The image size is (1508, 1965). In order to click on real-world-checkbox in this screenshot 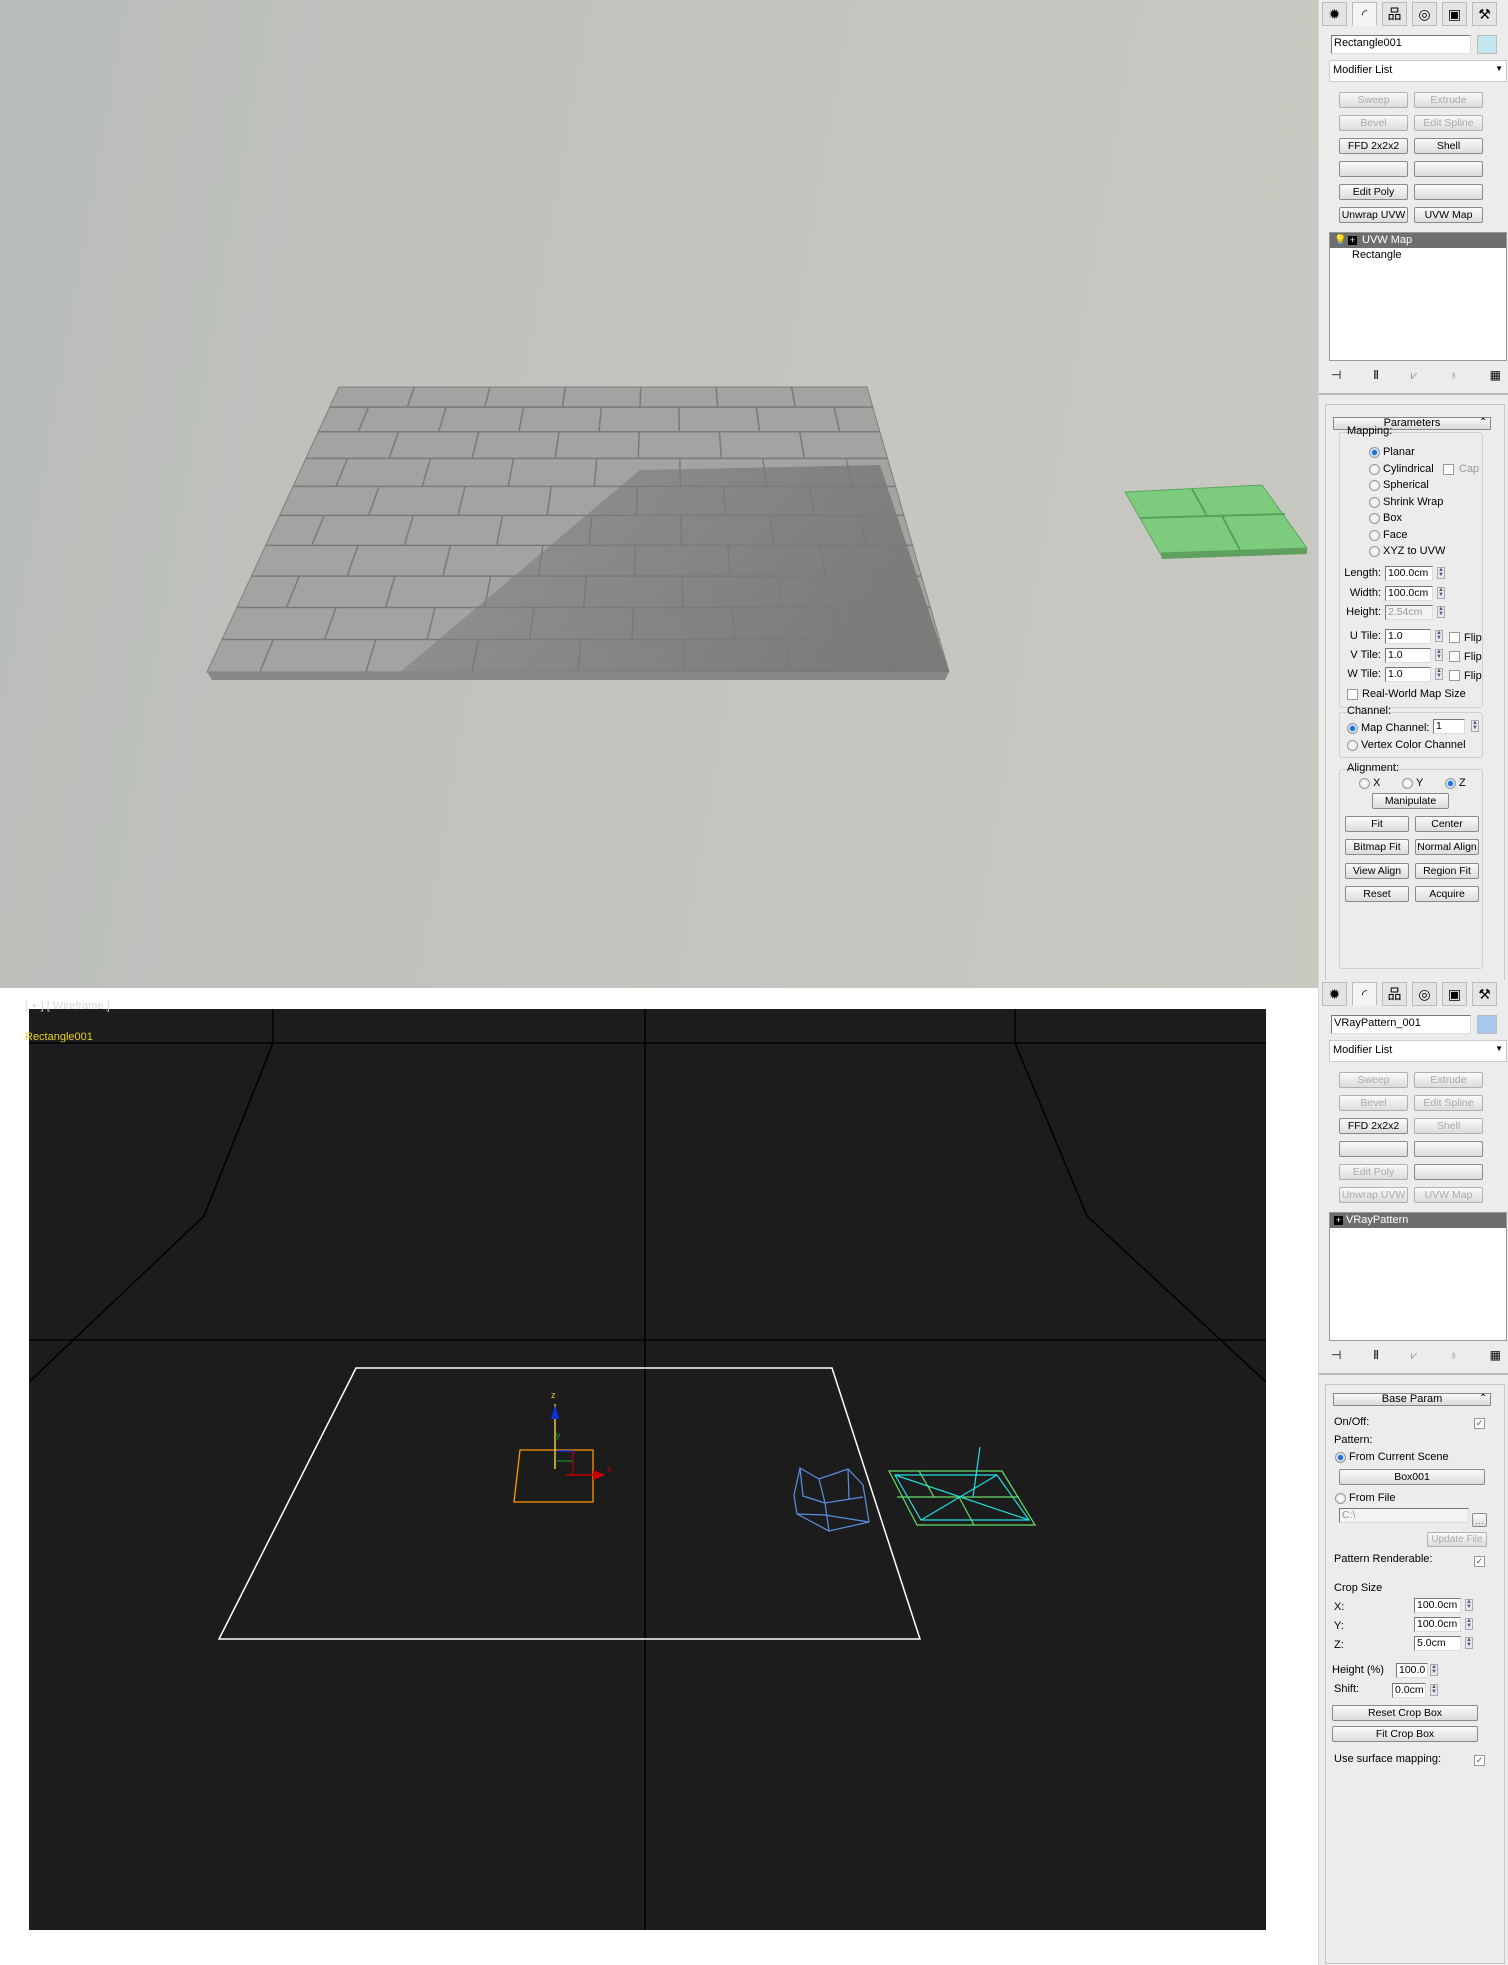, I will do `click(1352, 694)`.